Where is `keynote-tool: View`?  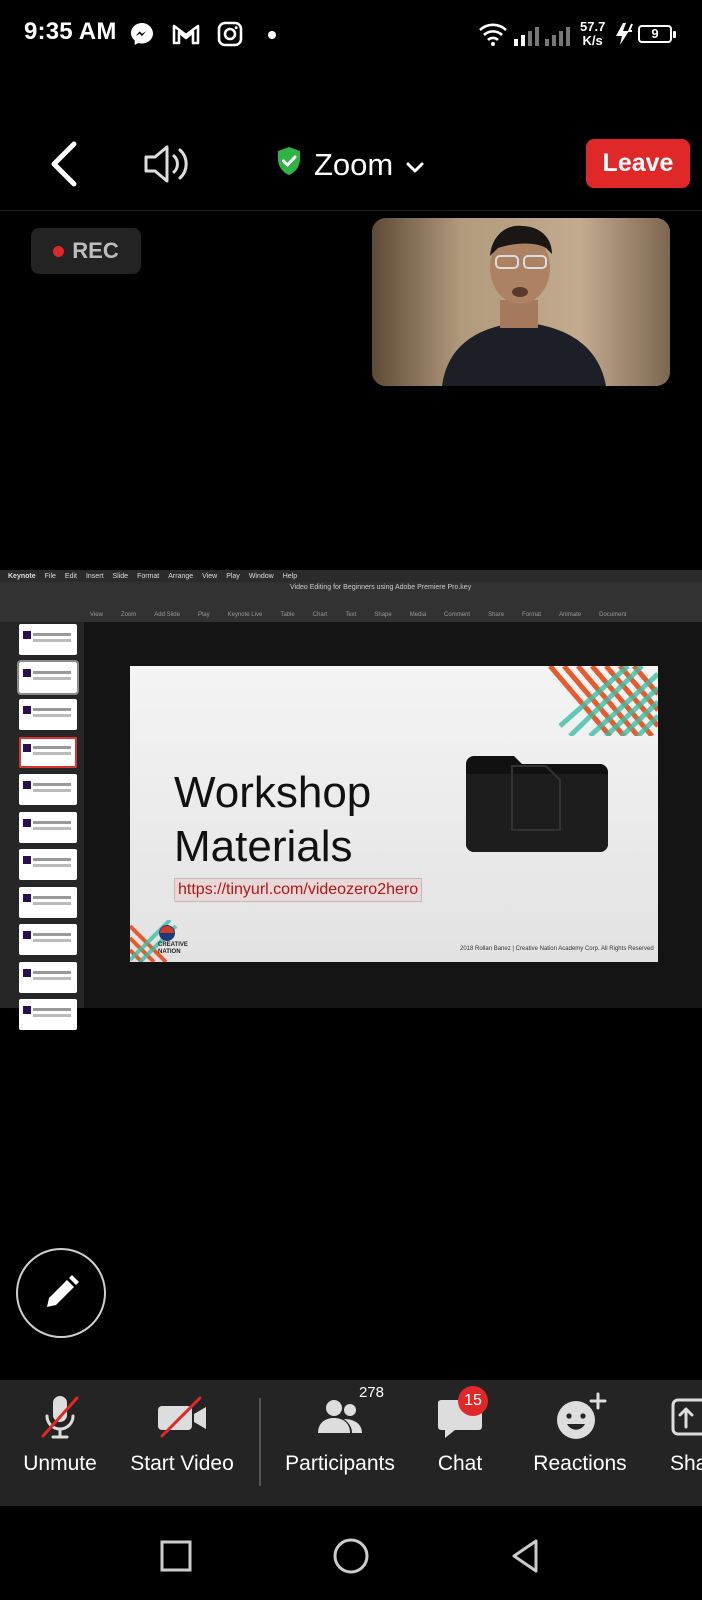
keynote-tool: View is located at coordinates (96, 615).